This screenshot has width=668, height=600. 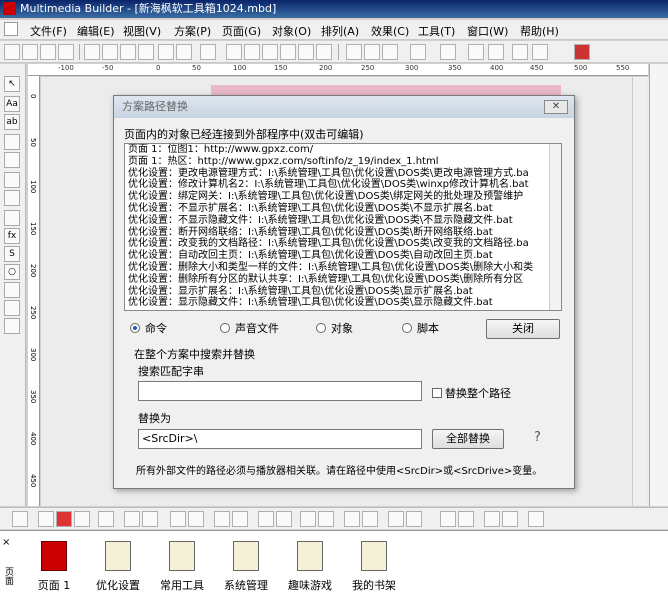 What do you see at coordinates (12, 198) in the screenshot?
I see `selection-rect-icon` at bounding box center [12, 198].